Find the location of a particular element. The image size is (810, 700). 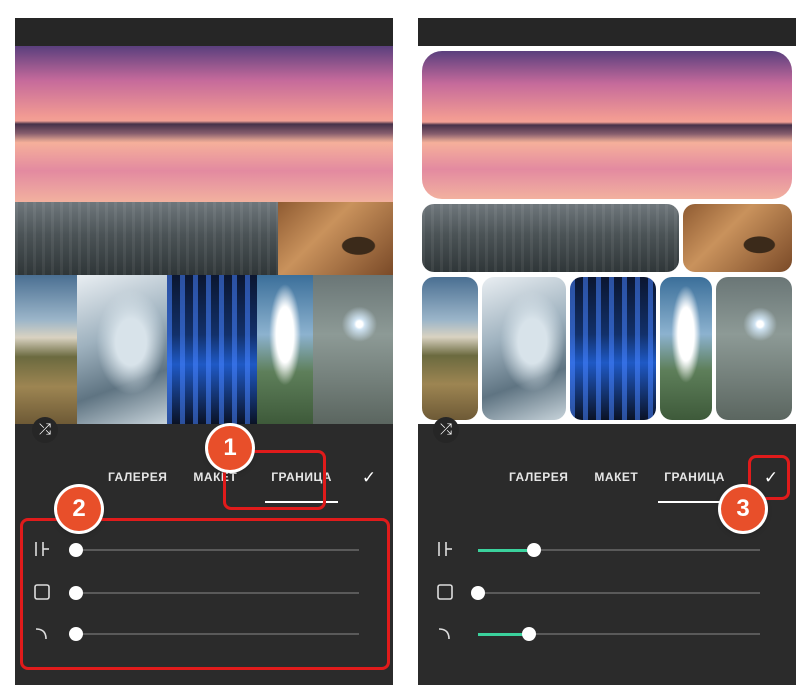

outer-border-icon is located at coordinates (445, 592).